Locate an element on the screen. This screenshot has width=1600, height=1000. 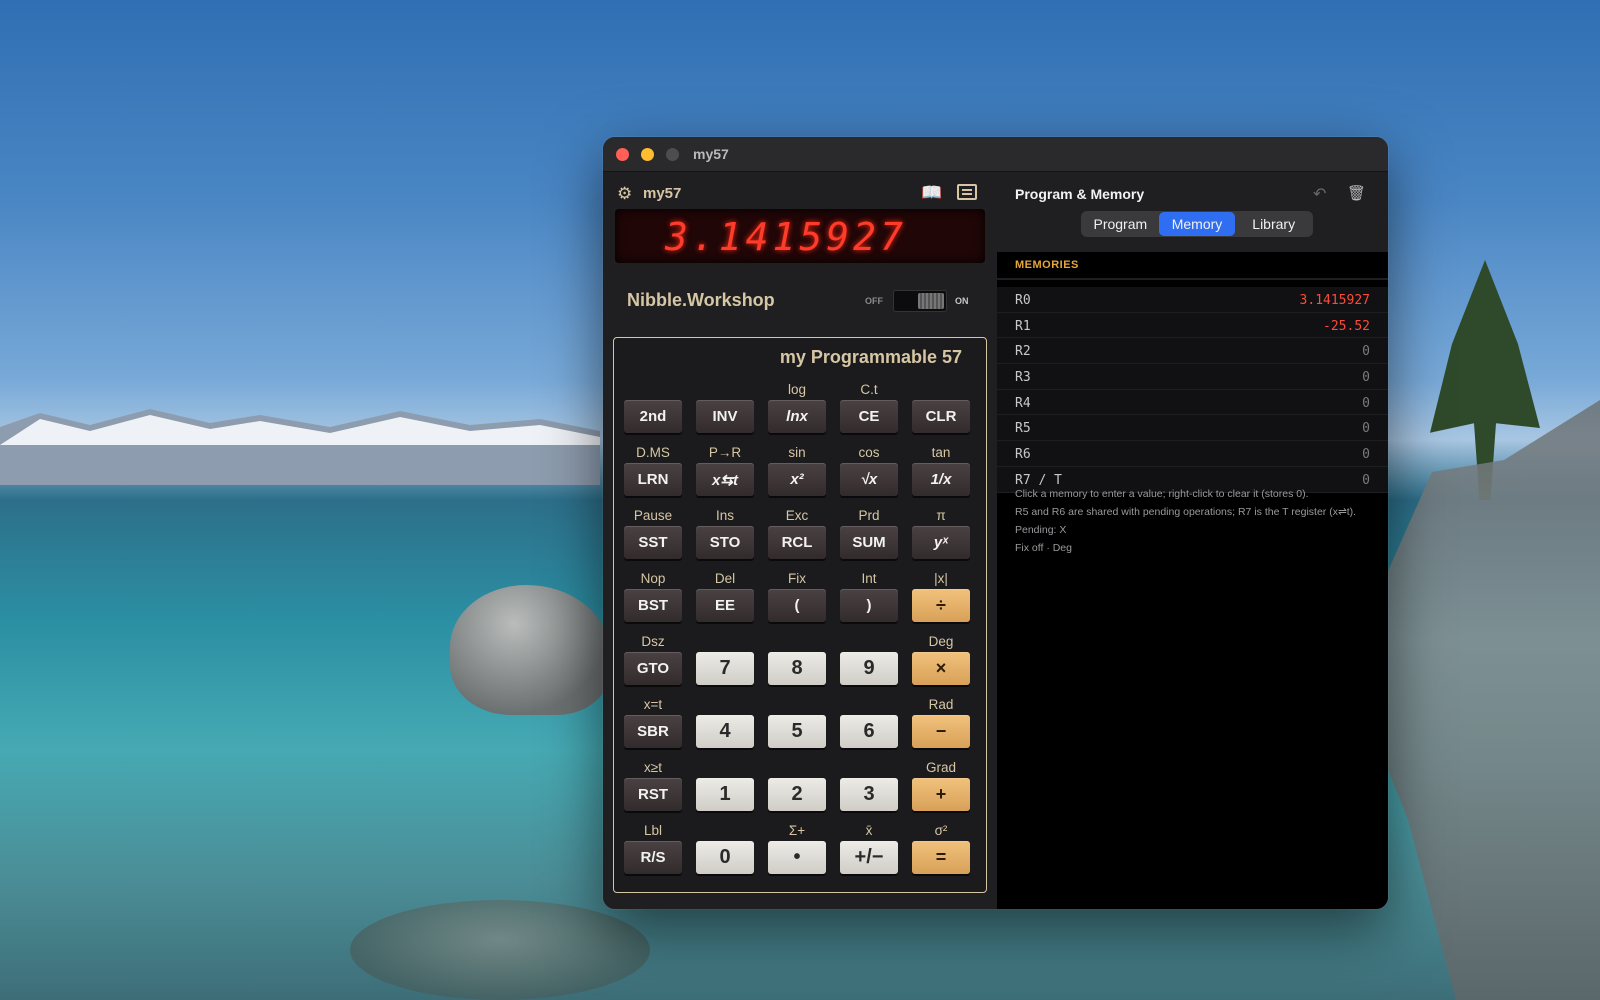
key-alt-label: Exc is located at coordinates (797, 515).